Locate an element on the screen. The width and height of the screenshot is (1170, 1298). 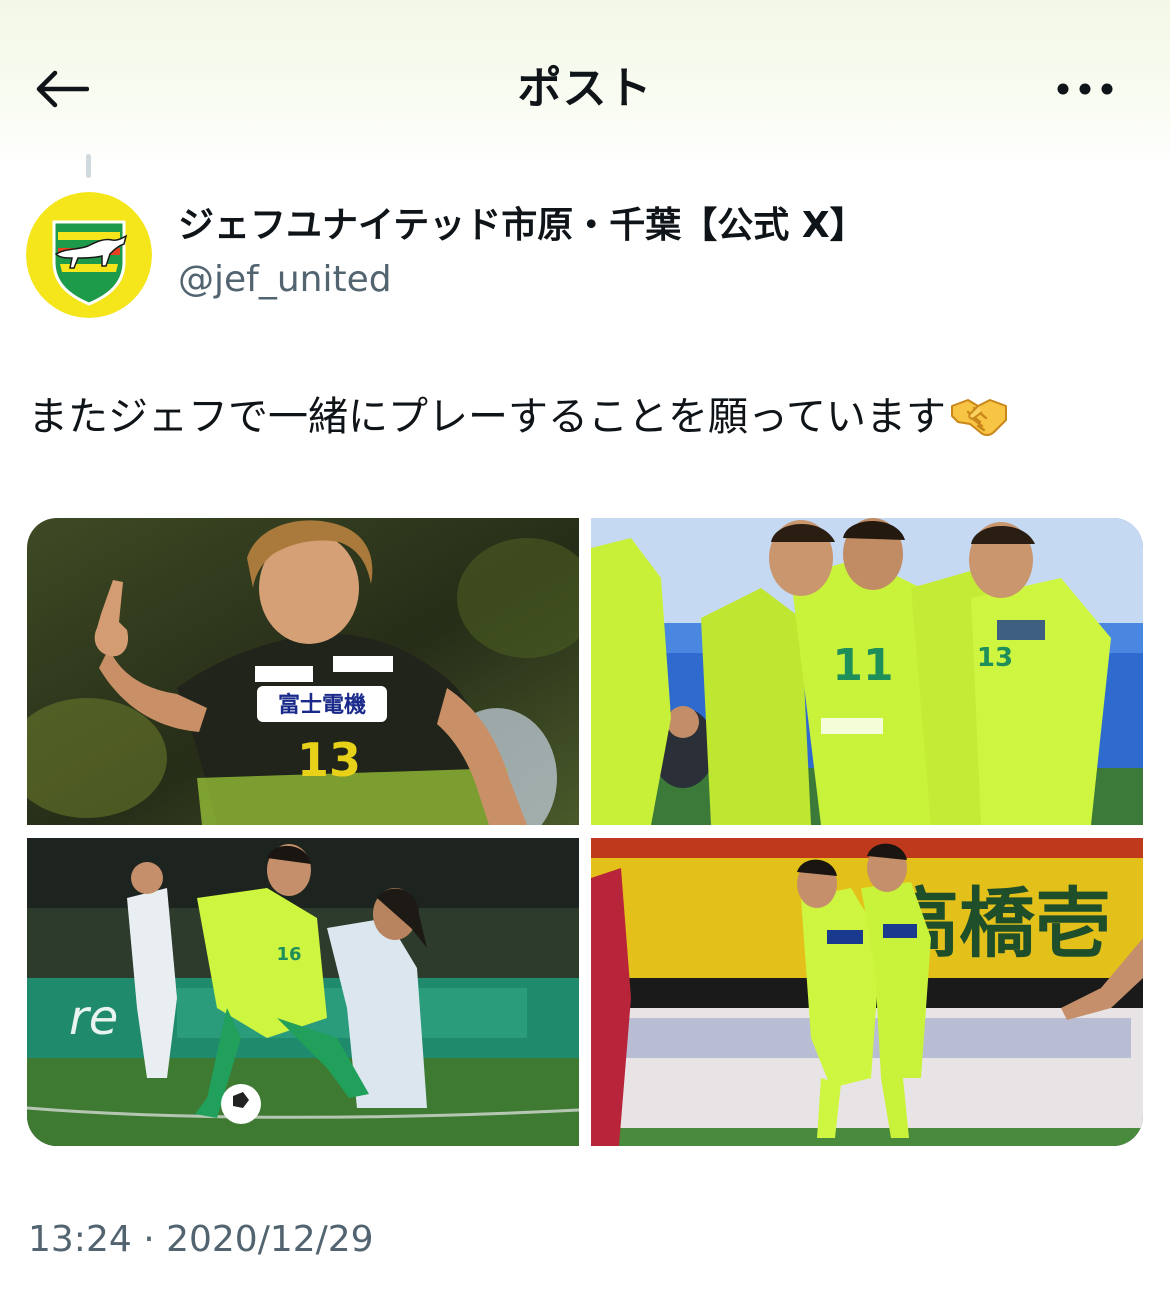
post-text: またジェフで一緒にプレーすることを願っています is located at coordinates (487, 417).